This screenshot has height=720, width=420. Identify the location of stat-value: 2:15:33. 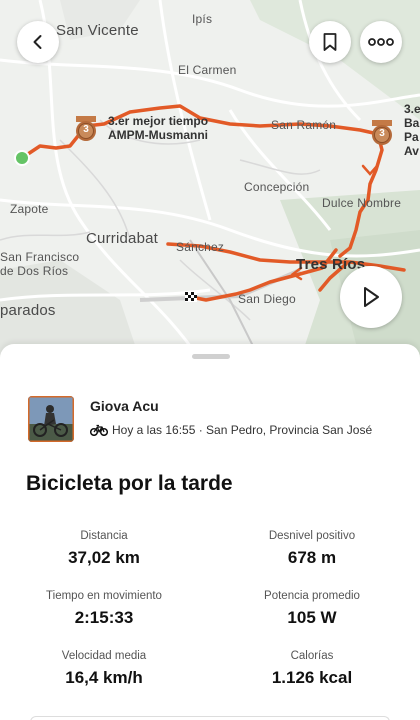
(104, 617).